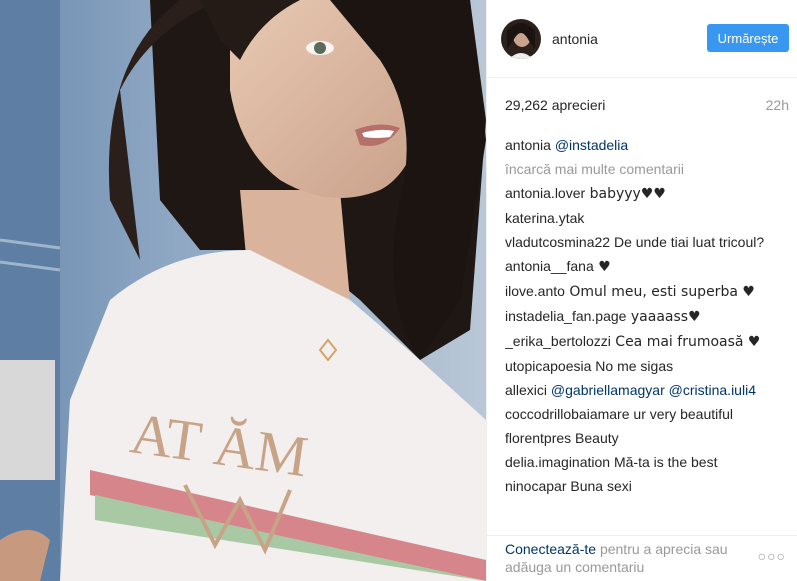 This screenshot has height=581, width=797. Describe the element at coordinates (557, 242) in the screenshot. I see `comment-username: vladutcosmina22` at that location.